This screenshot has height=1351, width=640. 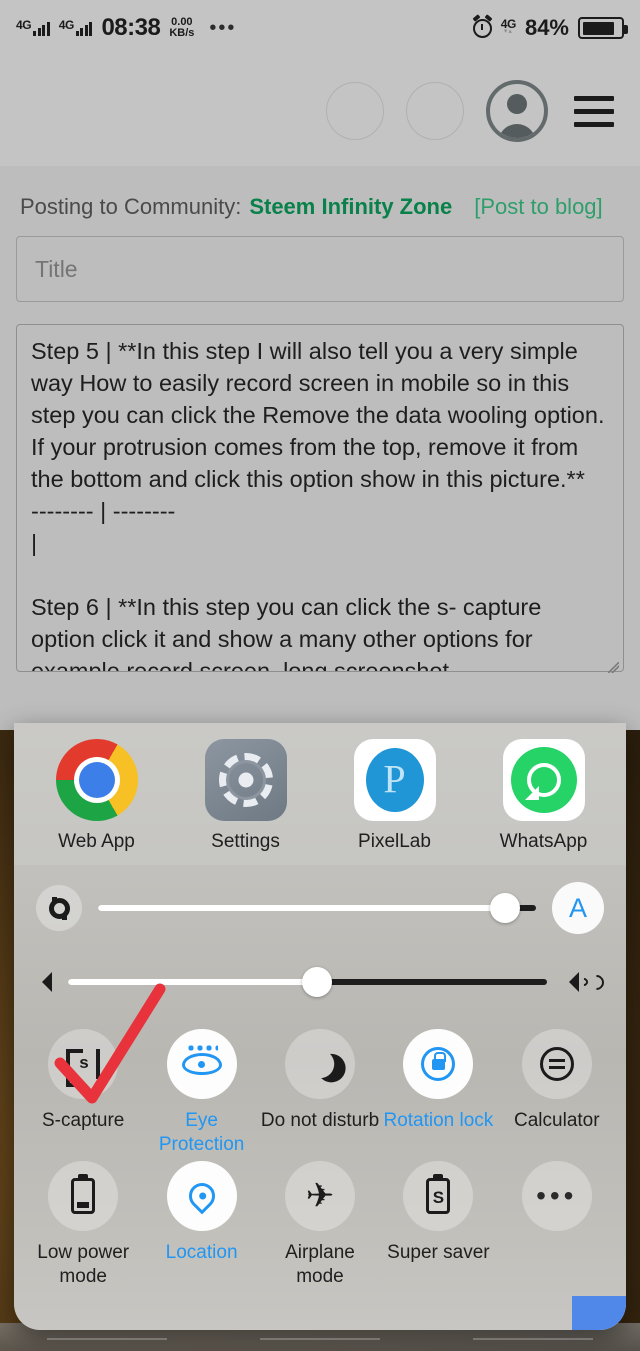 I want to click on toggle-label: Do not disturb, so click(x=320, y=1120).